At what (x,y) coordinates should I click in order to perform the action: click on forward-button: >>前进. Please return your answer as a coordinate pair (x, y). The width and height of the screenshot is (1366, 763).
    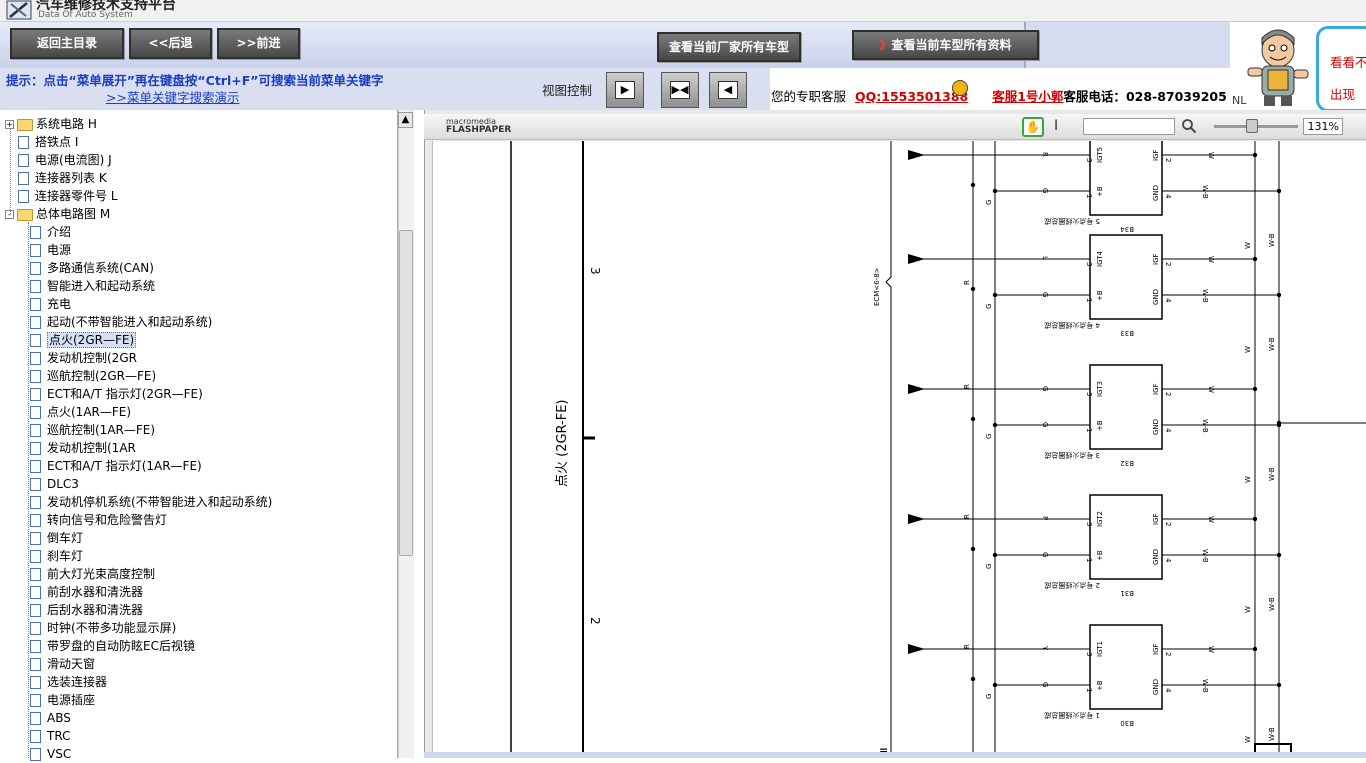
    Looking at the image, I should click on (258, 43).